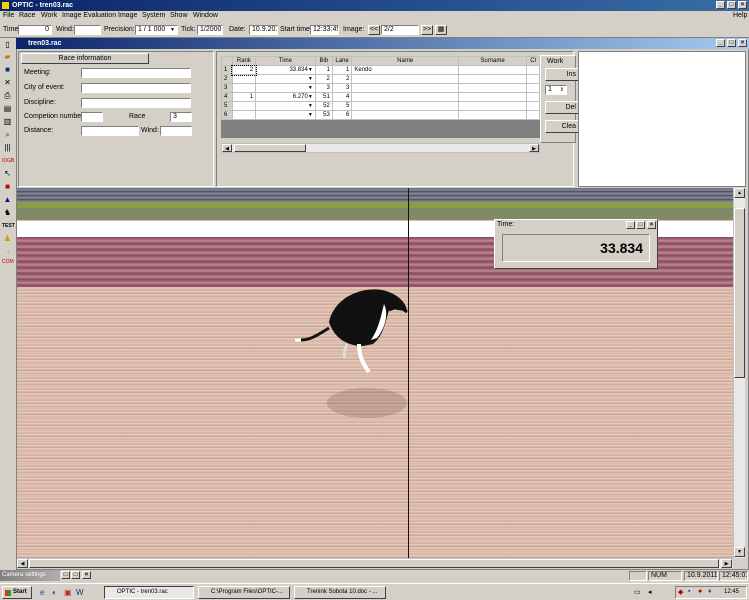 The width and height of the screenshot is (749, 600). What do you see at coordinates (562, 126) in the screenshot?
I see `clear-button: Clea` at bounding box center [562, 126].